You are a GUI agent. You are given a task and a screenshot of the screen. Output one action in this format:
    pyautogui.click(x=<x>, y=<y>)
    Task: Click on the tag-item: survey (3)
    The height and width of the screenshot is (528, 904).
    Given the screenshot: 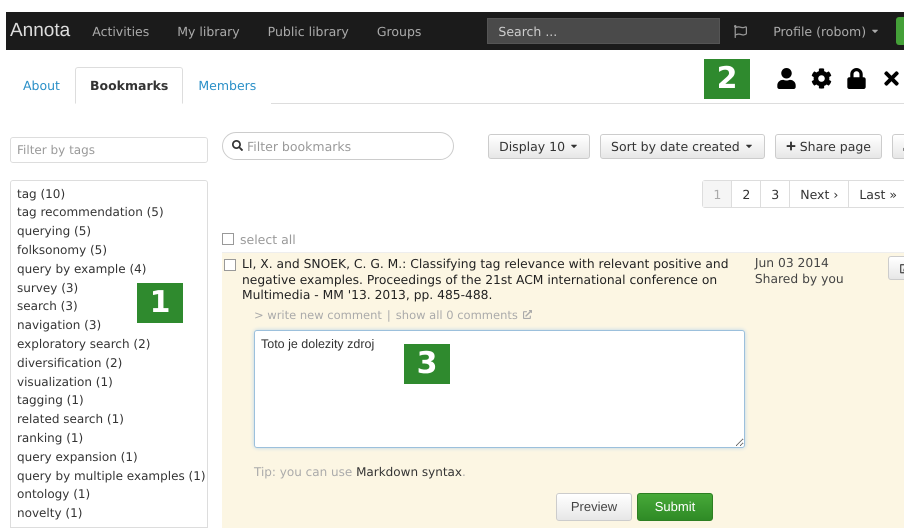 What is the action you would take?
    pyautogui.click(x=47, y=288)
    